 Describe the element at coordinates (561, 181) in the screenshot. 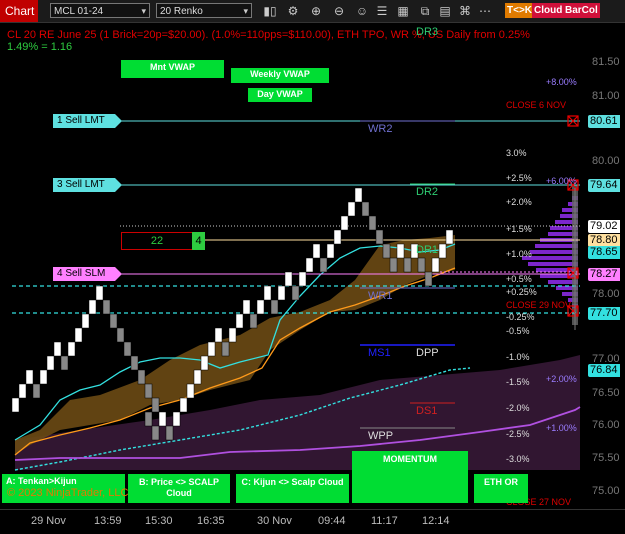

I see `pct-label: +6.00%` at that location.